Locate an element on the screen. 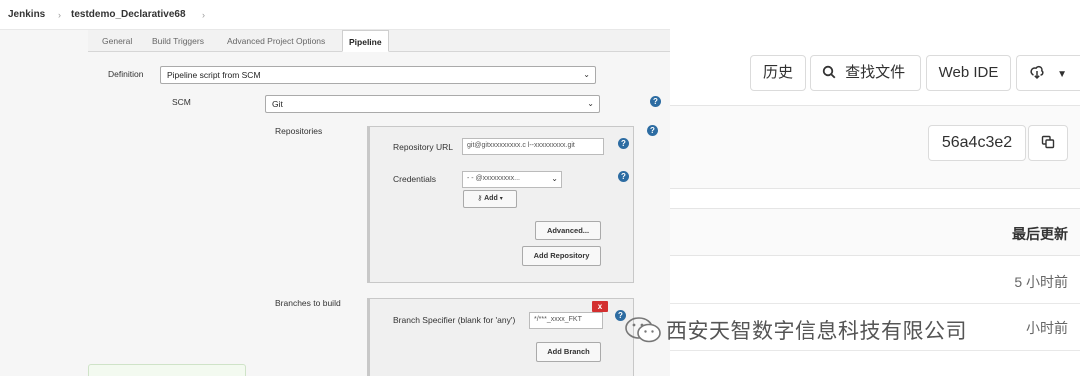 The width and height of the screenshot is (1080, 376). breadcrumb-root: Jenkins is located at coordinates (26, 14).